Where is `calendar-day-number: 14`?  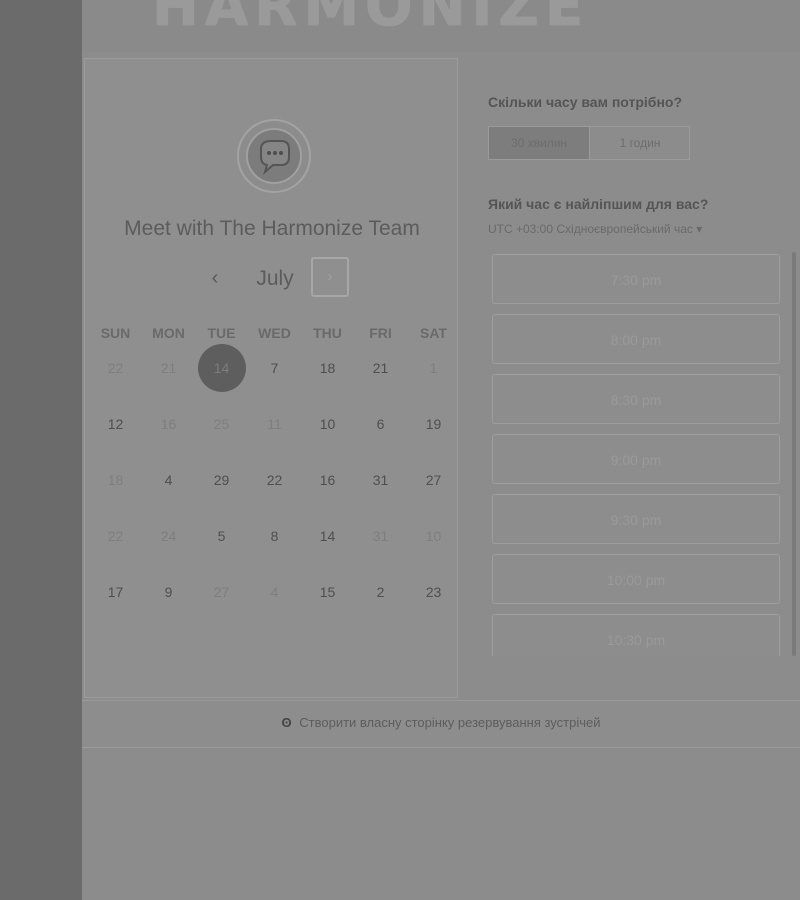
calendar-day-number: 14 is located at coordinates (327, 536).